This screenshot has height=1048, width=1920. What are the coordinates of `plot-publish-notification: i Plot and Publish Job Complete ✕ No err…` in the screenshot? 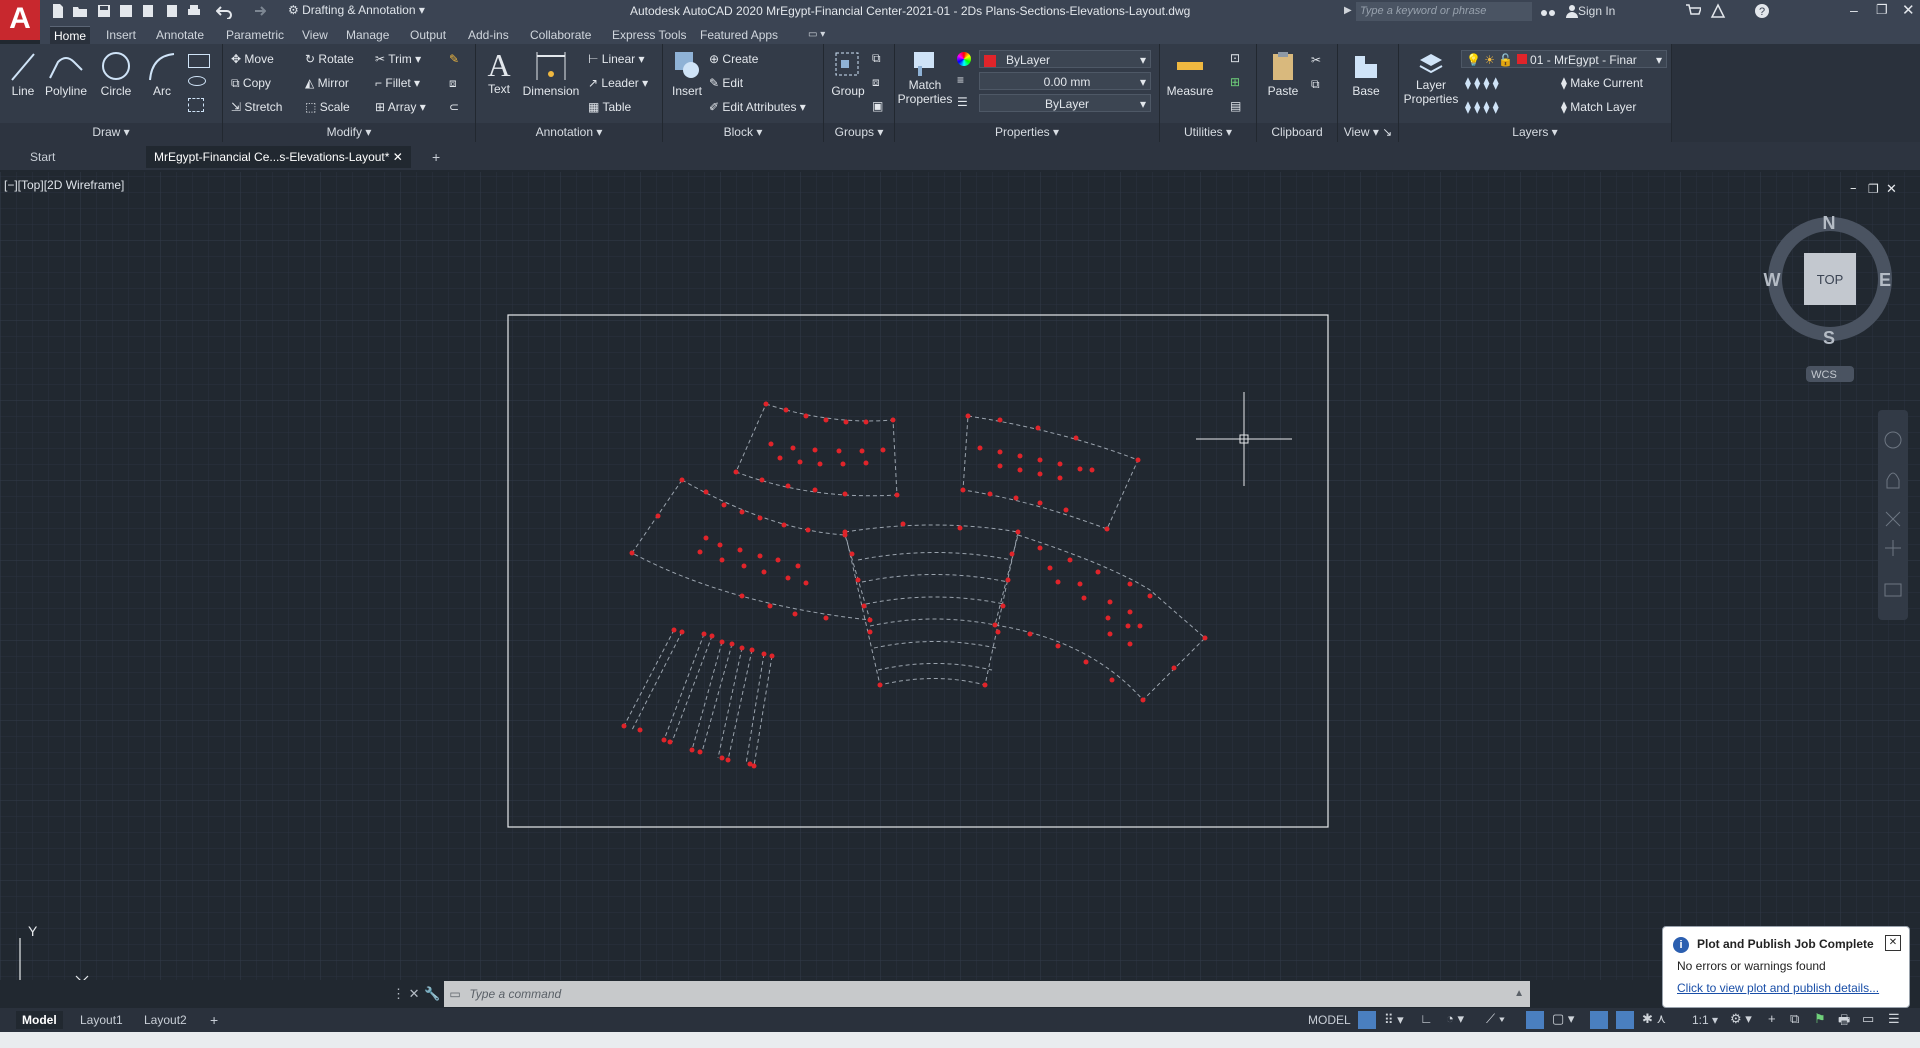 It's located at (1786, 967).